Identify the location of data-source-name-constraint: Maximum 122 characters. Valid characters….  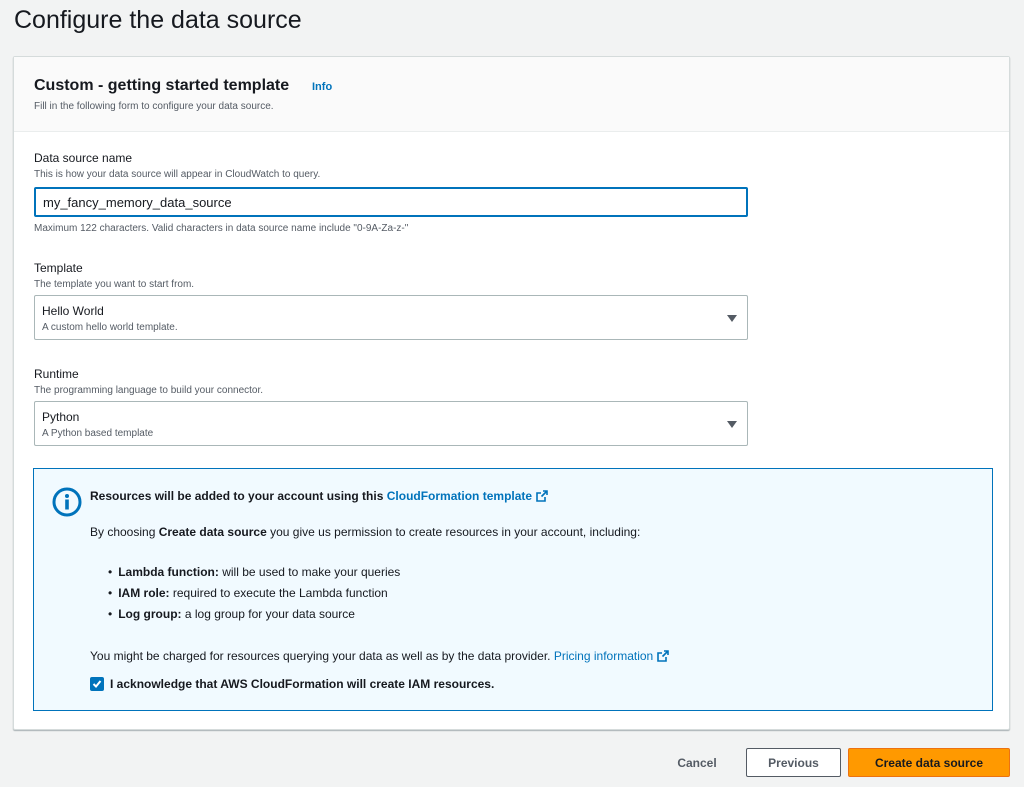
(221, 228).